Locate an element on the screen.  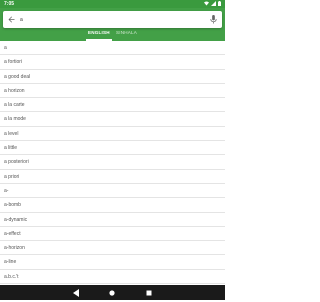
arrow-left-icon is located at coordinates (11, 19).